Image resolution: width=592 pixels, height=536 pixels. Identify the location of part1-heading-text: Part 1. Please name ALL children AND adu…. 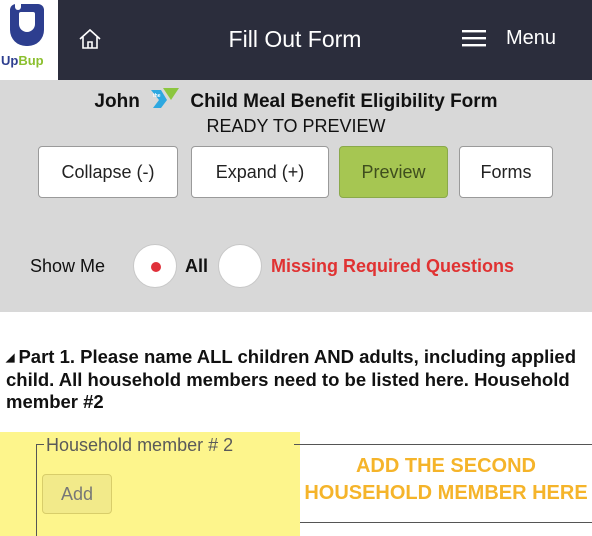
(291, 379).